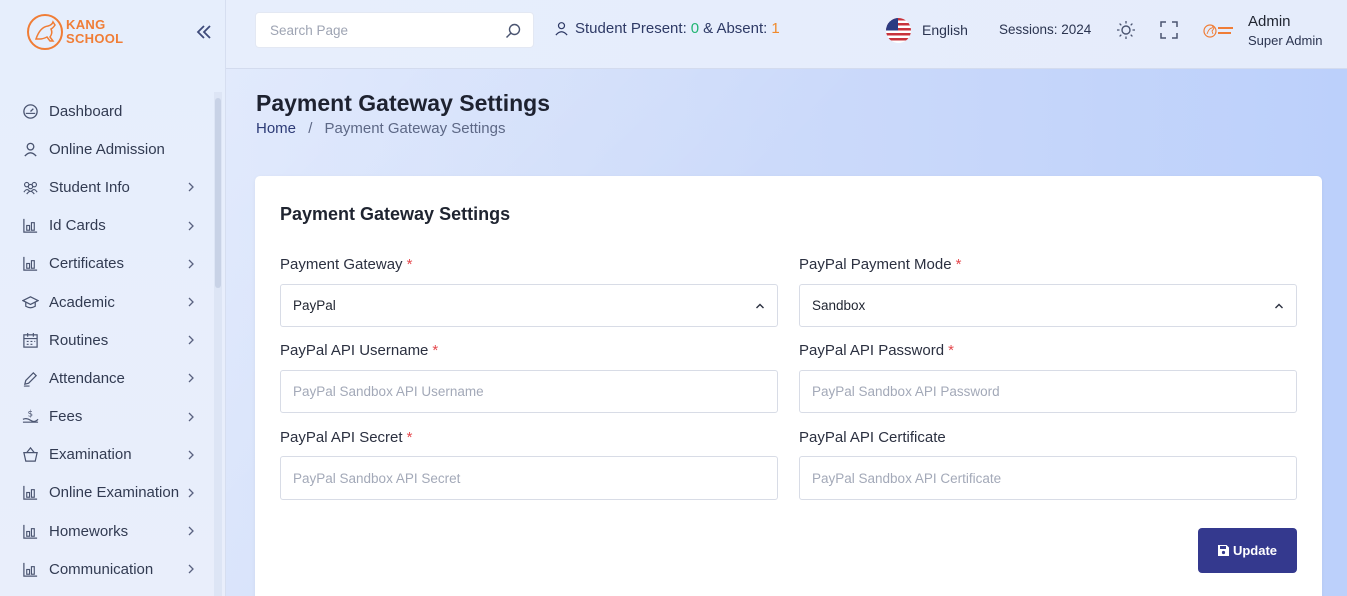 This screenshot has width=1347, height=596. I want to click on language-selector: English, so click(945, 30).